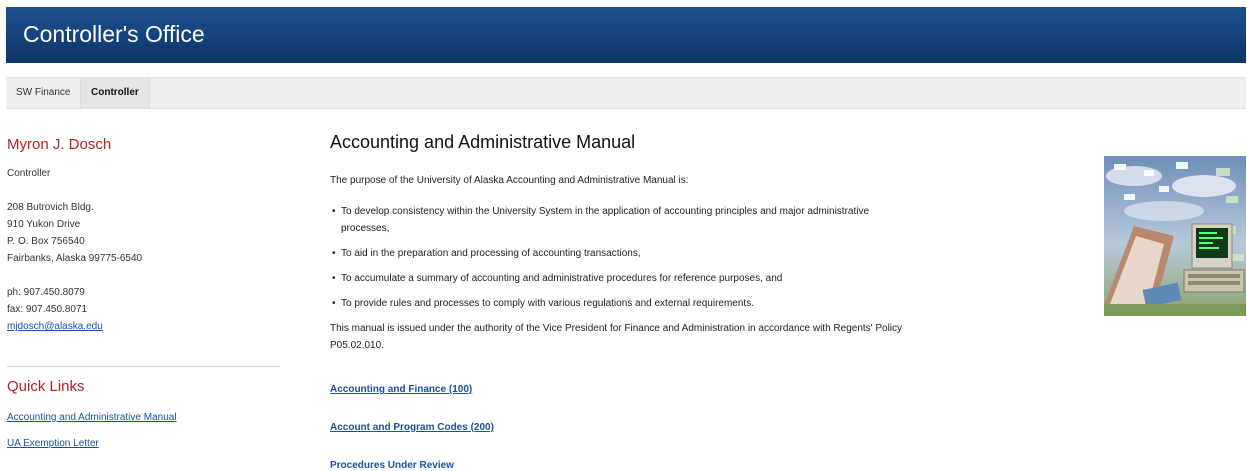 This screenshot has height=471, width=1247. I want to click on quick-link-exemption-letter: UA Exemption Letter, so click(143, 443).